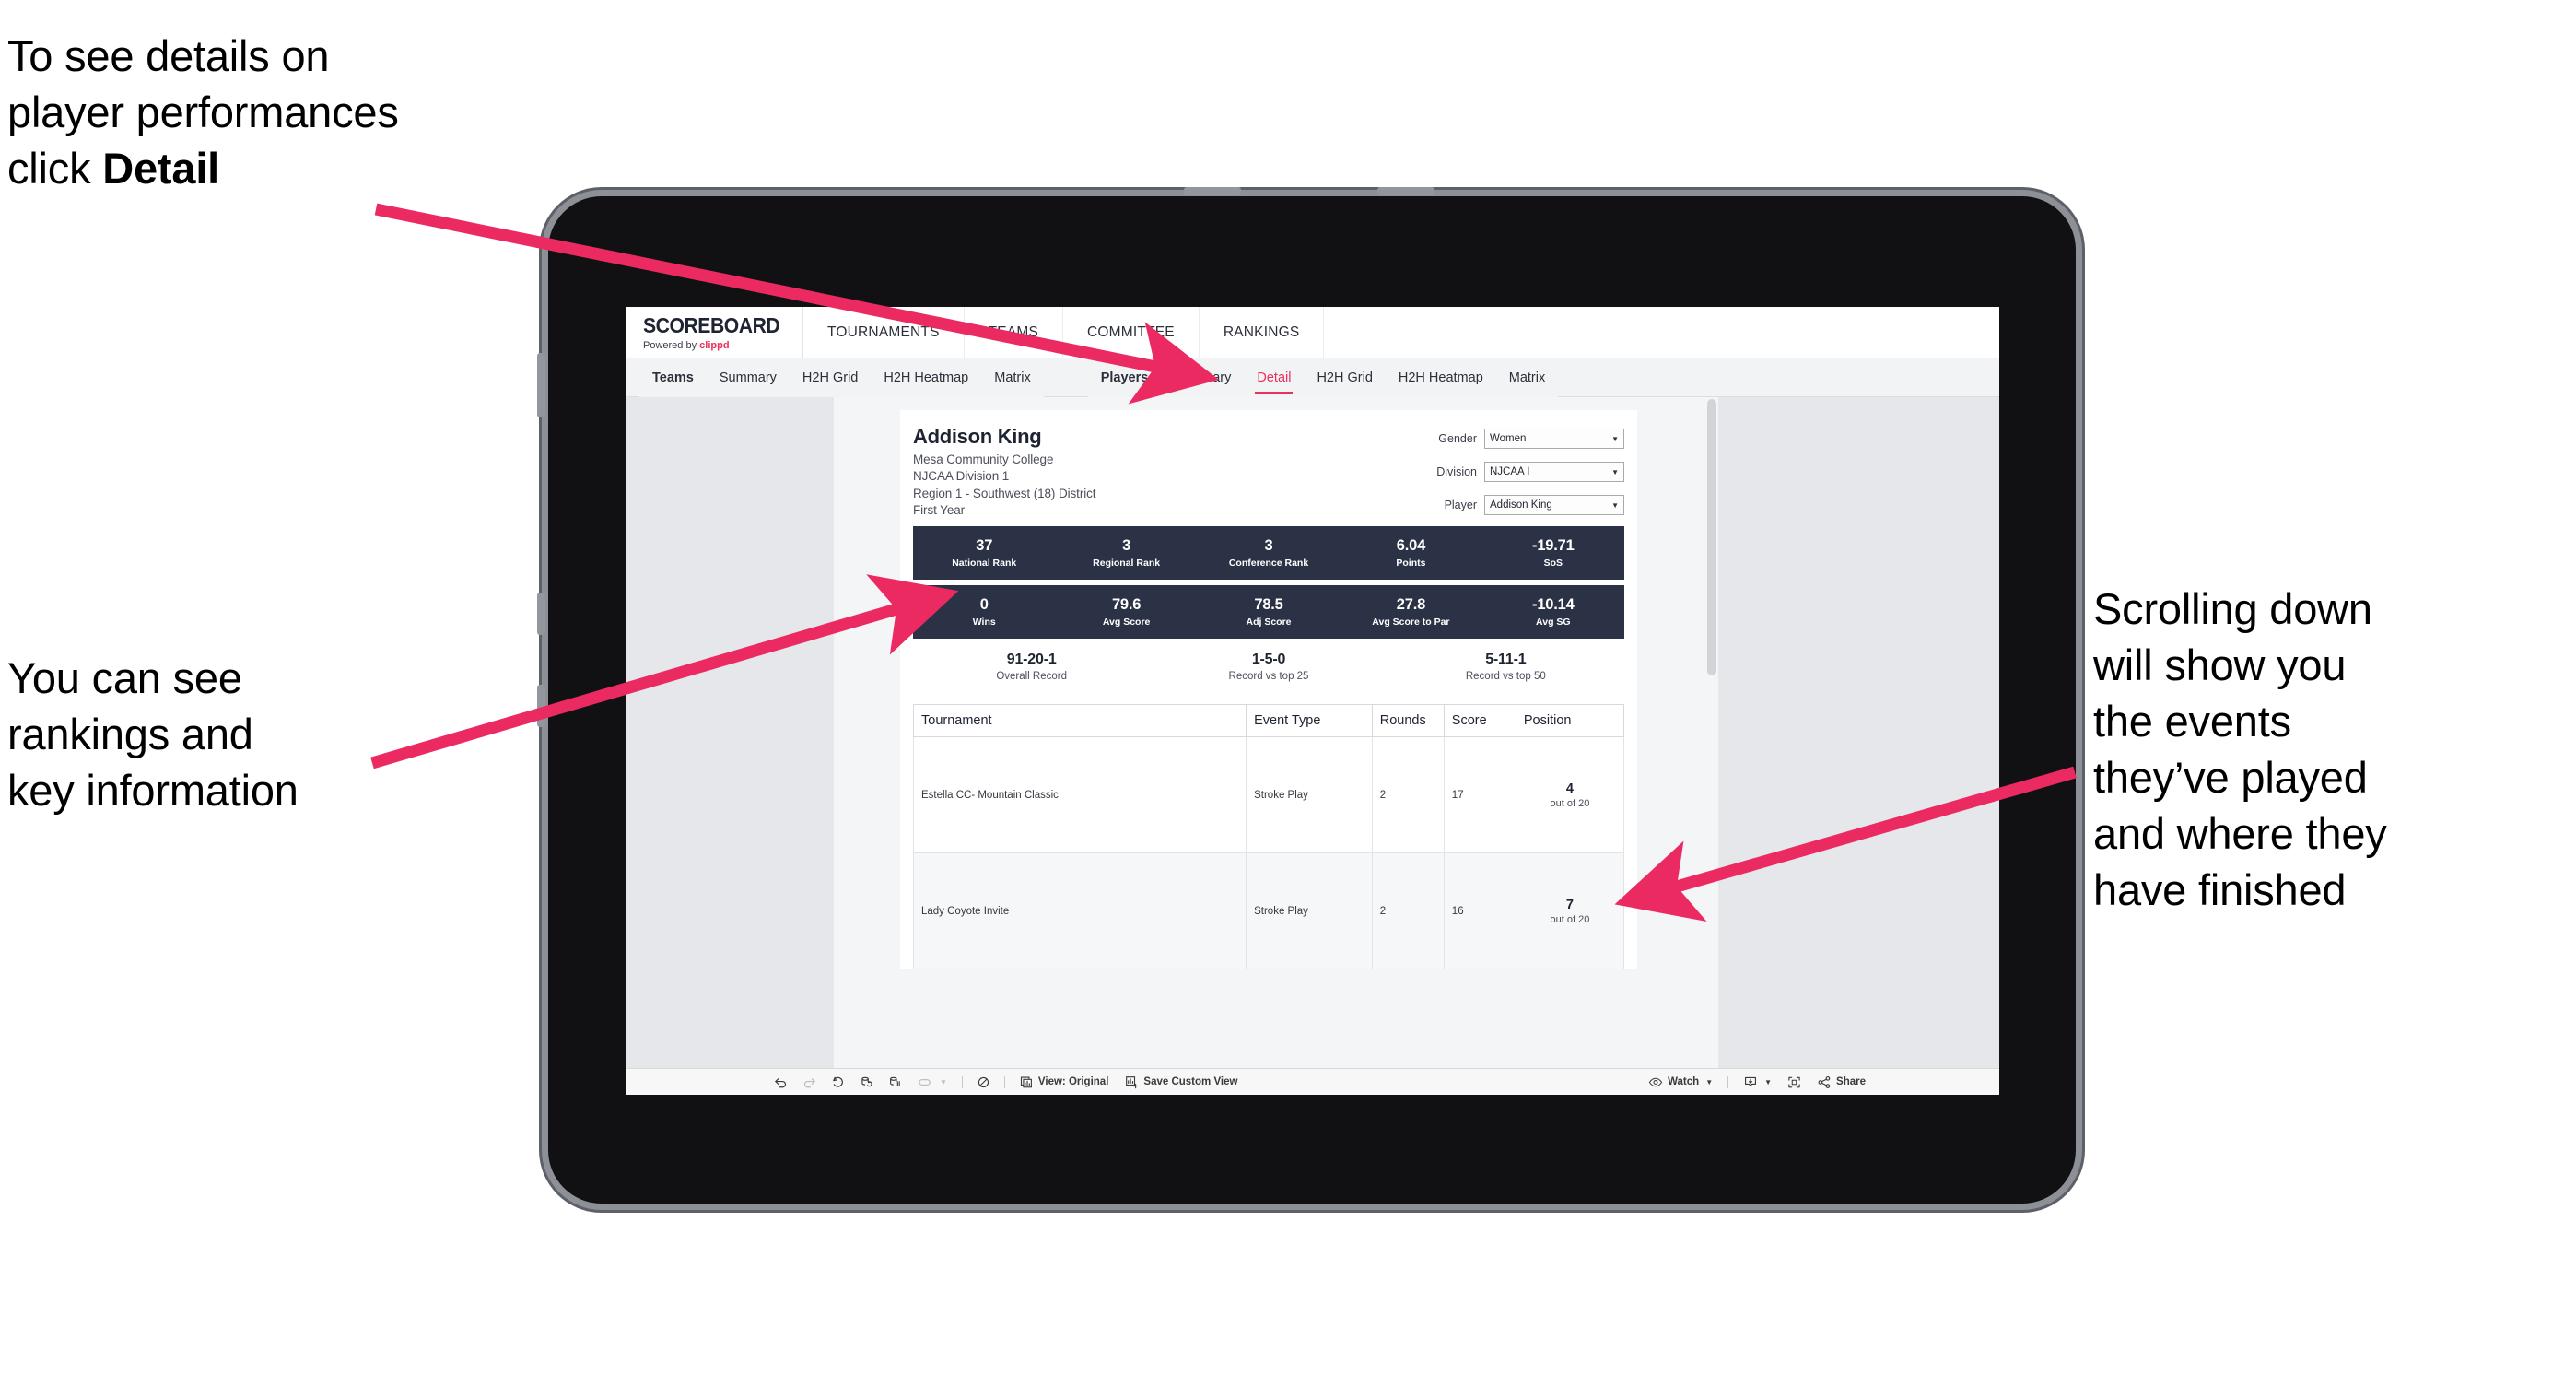 The image size is (2576, 1386). What do you see at coordinates (926, 378) in the screenshot?
I see `subtab-teams-h2h-heatmap: H2H Heatmap` at bounding box center [926, 378].